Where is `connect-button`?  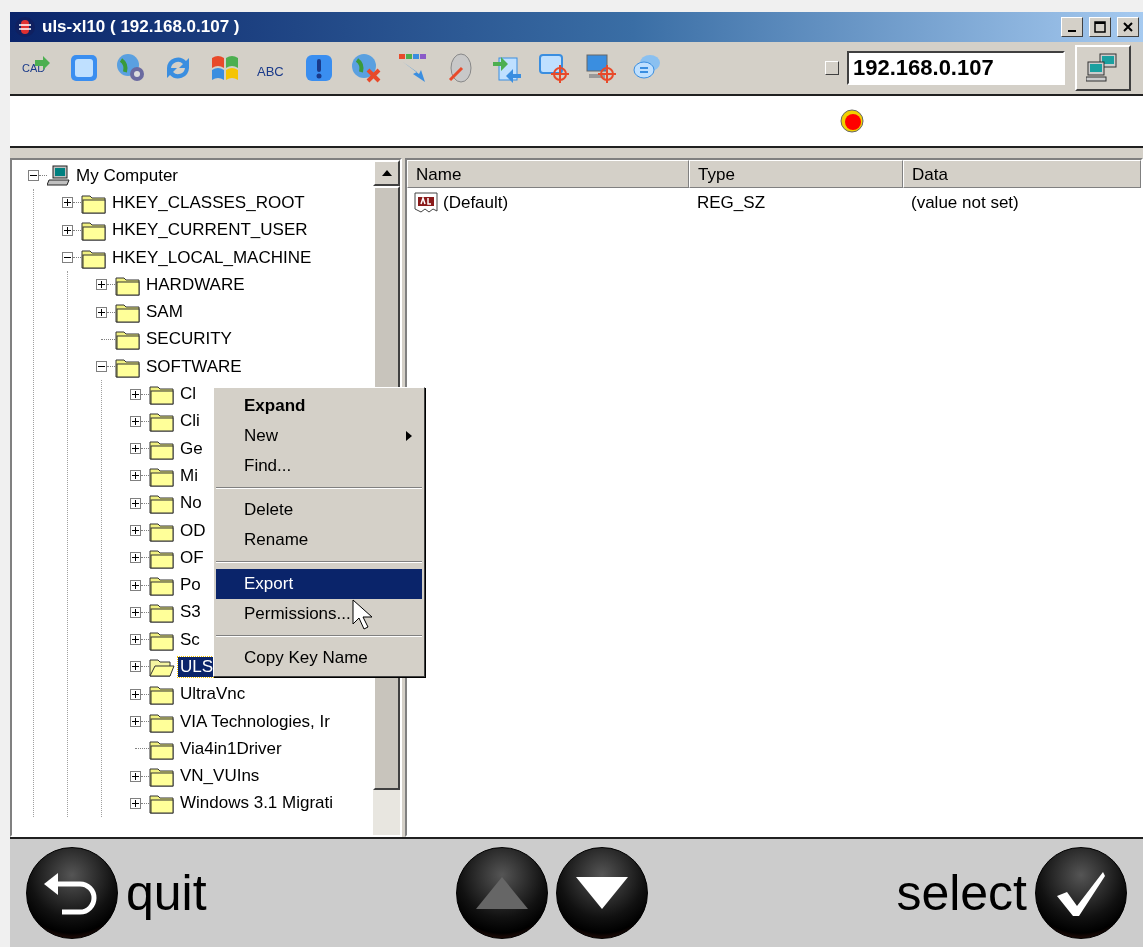
connect-button is located at coordinates (1103, 68).